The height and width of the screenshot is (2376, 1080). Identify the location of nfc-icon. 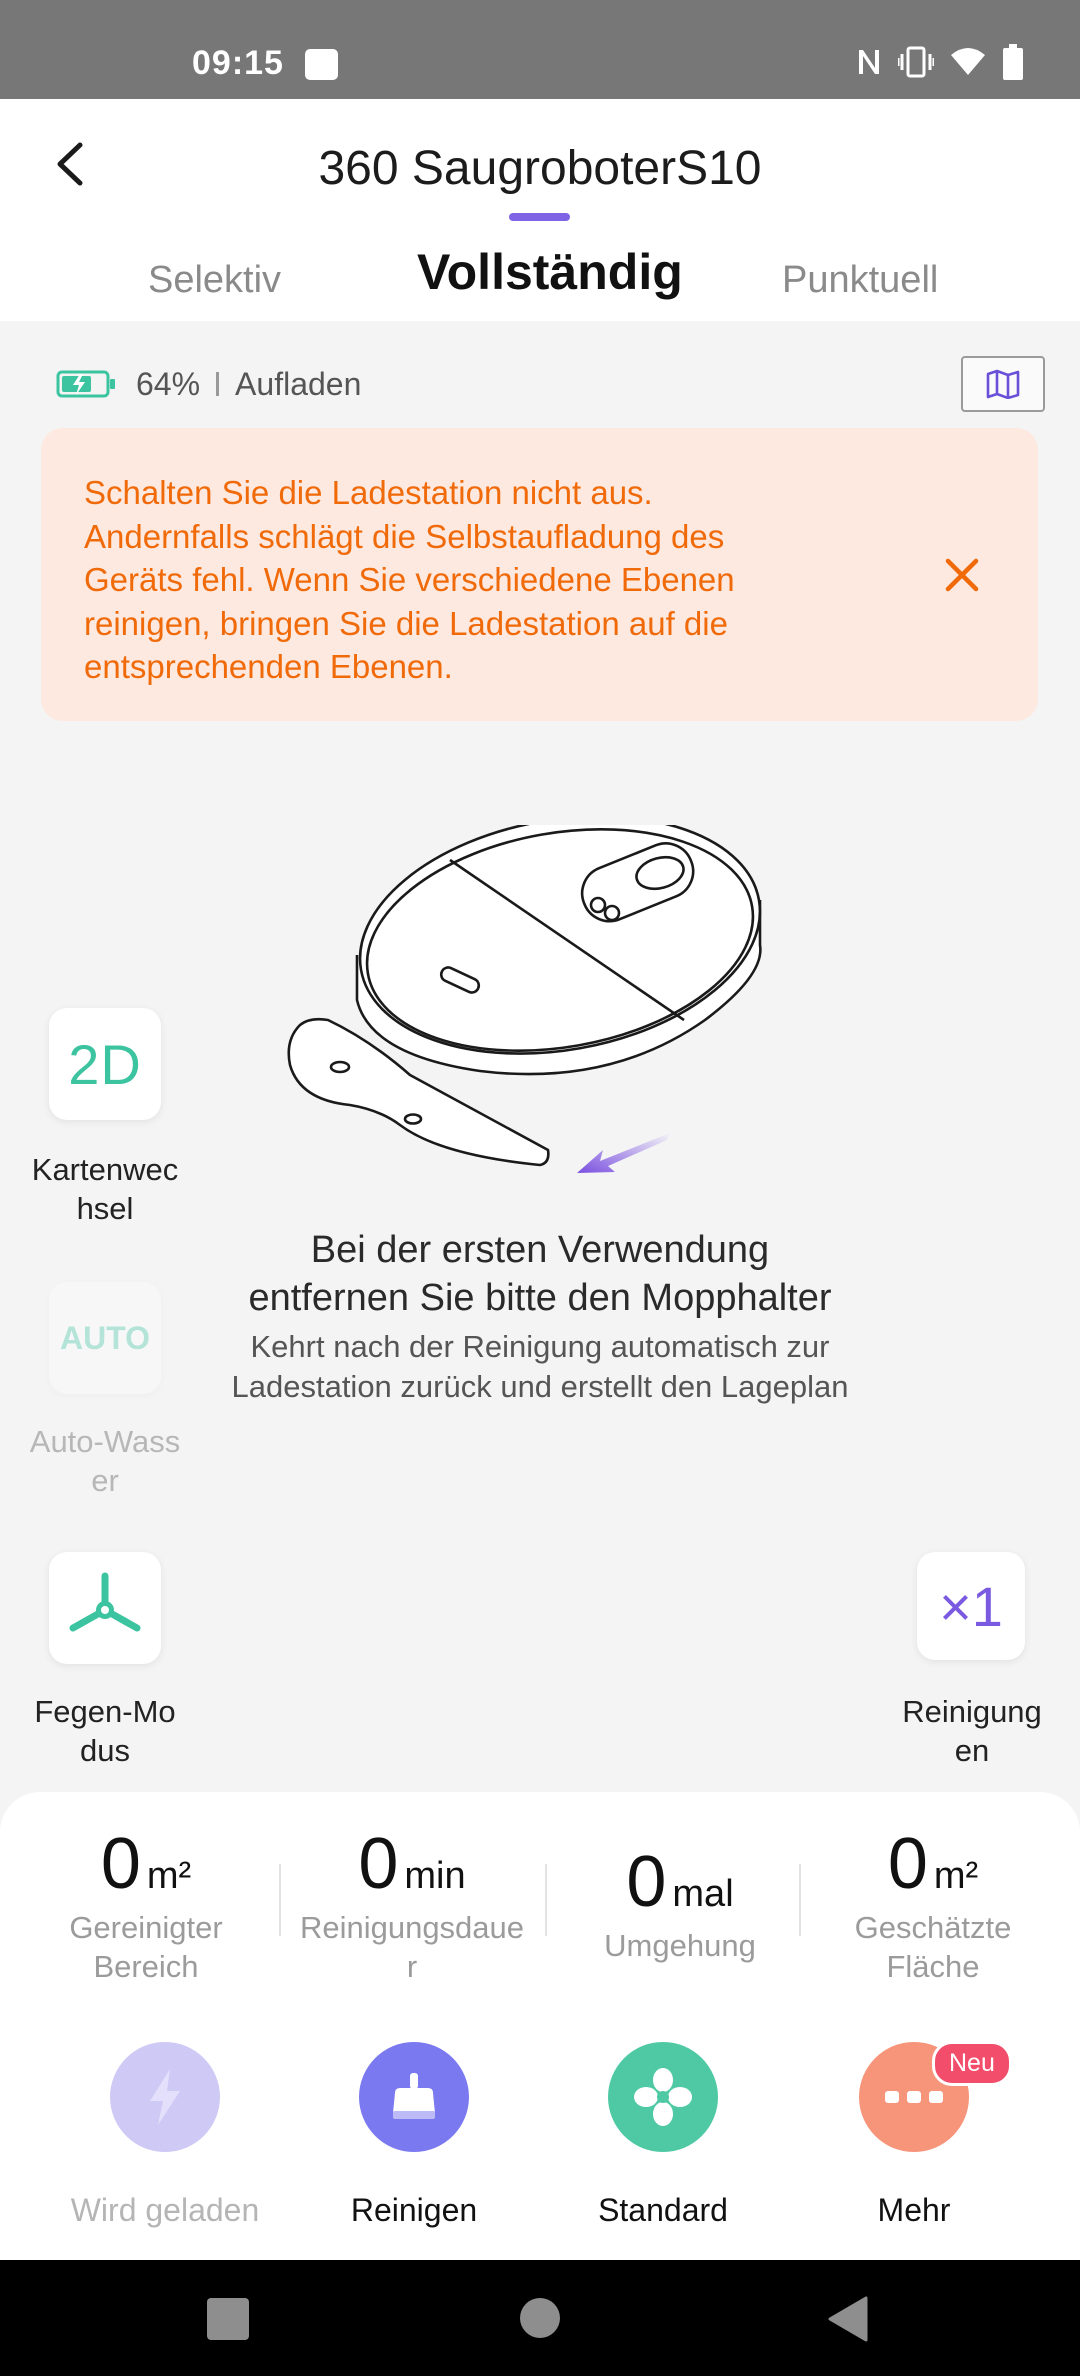
(869, 62).